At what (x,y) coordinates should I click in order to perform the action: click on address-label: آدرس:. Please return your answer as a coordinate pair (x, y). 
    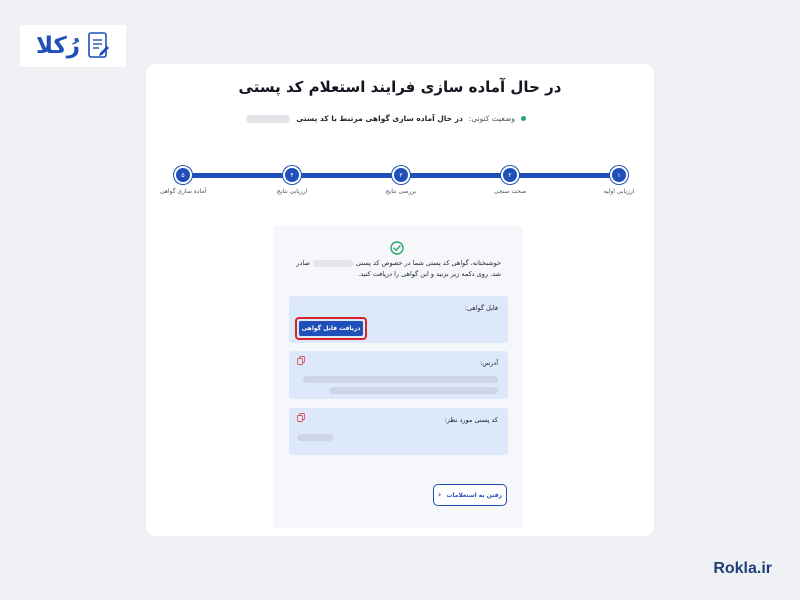
    Looking at the image, I should click on (489, 363).